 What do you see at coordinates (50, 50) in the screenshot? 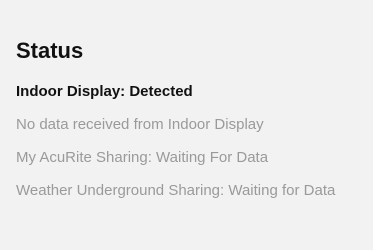
I see `status-title: Status` at bounding box center [50, 50].